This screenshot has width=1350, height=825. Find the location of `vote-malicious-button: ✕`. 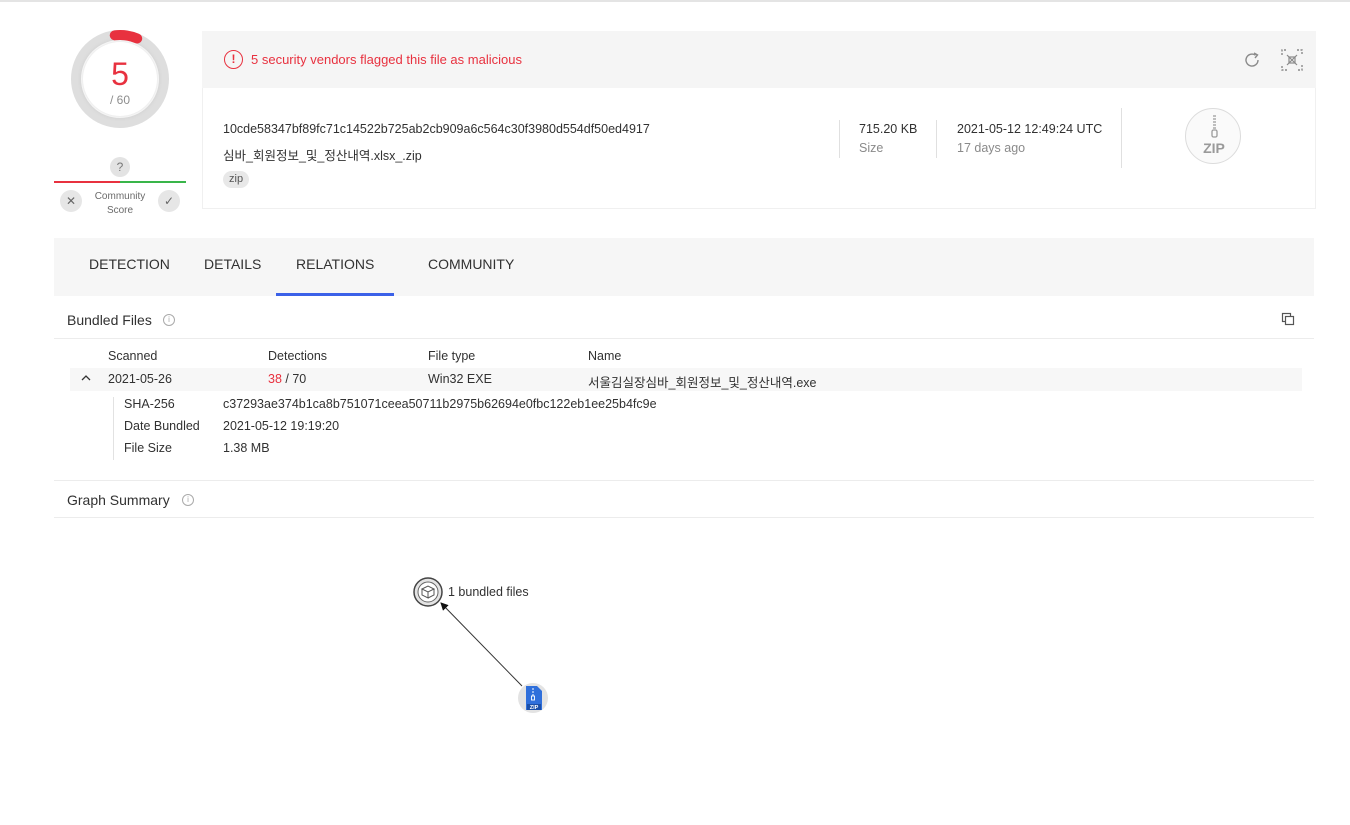

vote-malicious-button: ✕ is located at coordinates (71, 201).